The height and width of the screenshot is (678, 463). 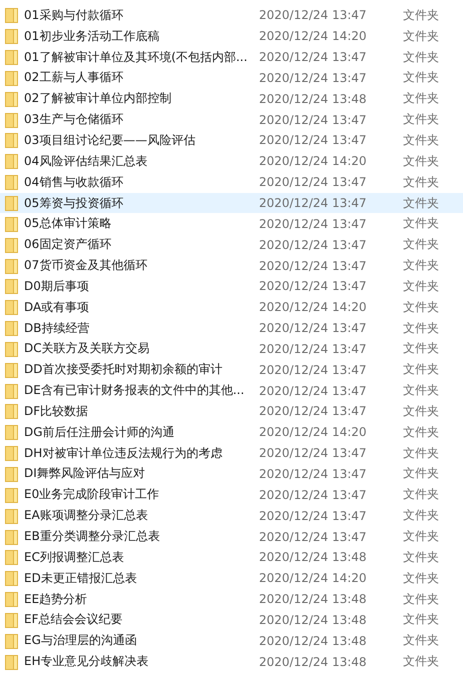 I want to click on file-row: DH对被审计单位违反法规行为的考虑 2020/12/24 13:47 文件夹, so click(x=231, y=453).